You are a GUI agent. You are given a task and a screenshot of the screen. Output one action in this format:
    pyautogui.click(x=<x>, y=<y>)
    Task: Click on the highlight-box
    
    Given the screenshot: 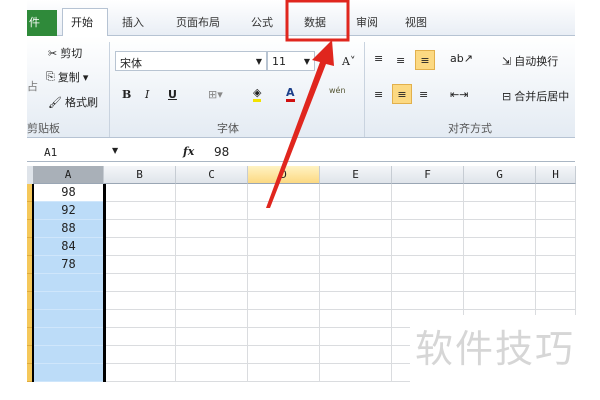 What is the action you would take?
    pyautogui.click(x=317, y=21)
    